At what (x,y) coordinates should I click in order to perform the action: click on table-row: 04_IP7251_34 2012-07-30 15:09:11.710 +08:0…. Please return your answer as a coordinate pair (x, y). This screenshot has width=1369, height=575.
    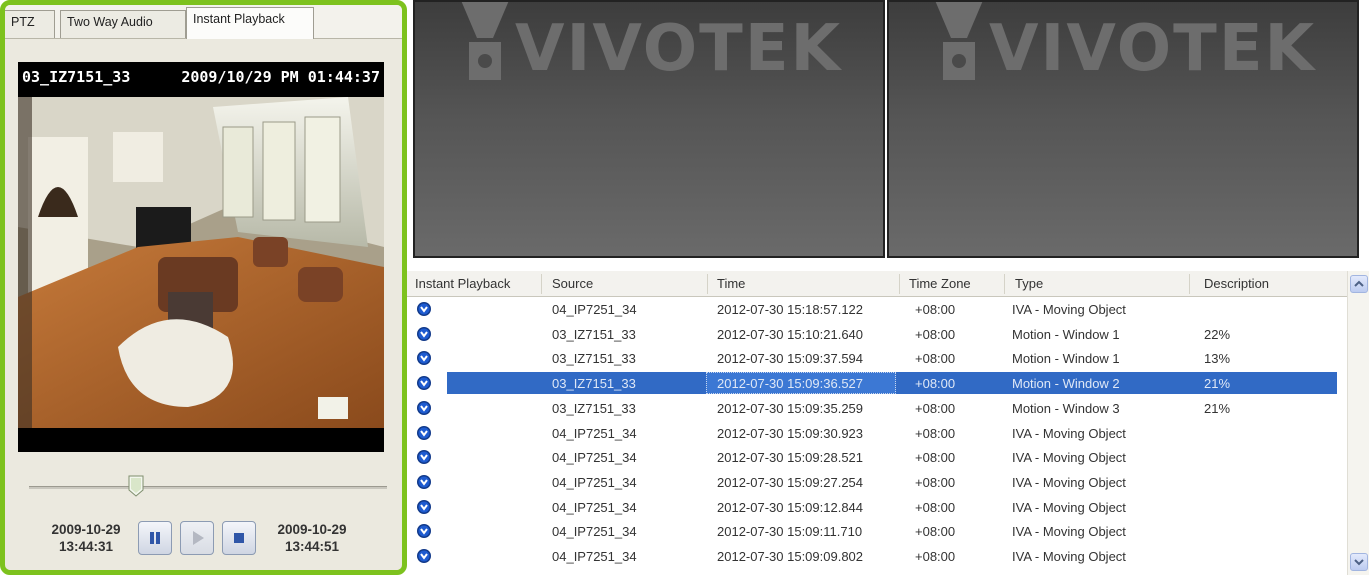
    Looking at the image, I should click on (877, 532).